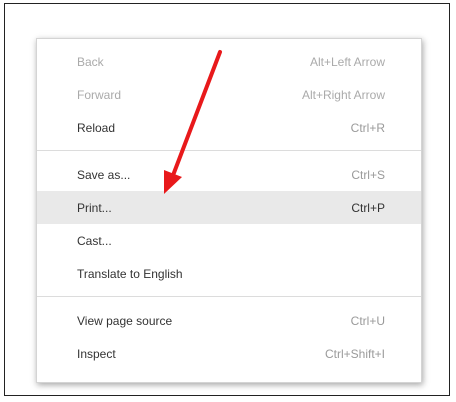  I want to click on menu-item-shortcut: Ctrl+R, so click(367, 127).